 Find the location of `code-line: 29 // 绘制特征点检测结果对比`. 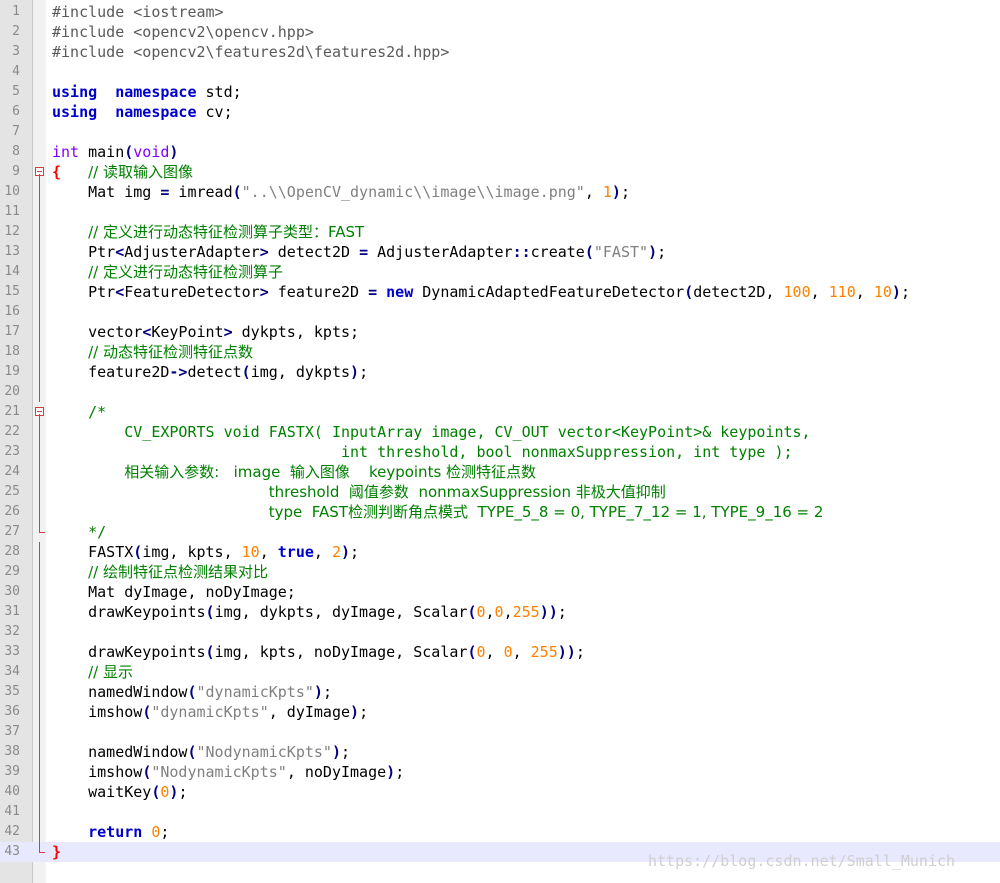

code-line: 29 // 绘制特征点检测结果对比 is located at coordinates (500, 572).